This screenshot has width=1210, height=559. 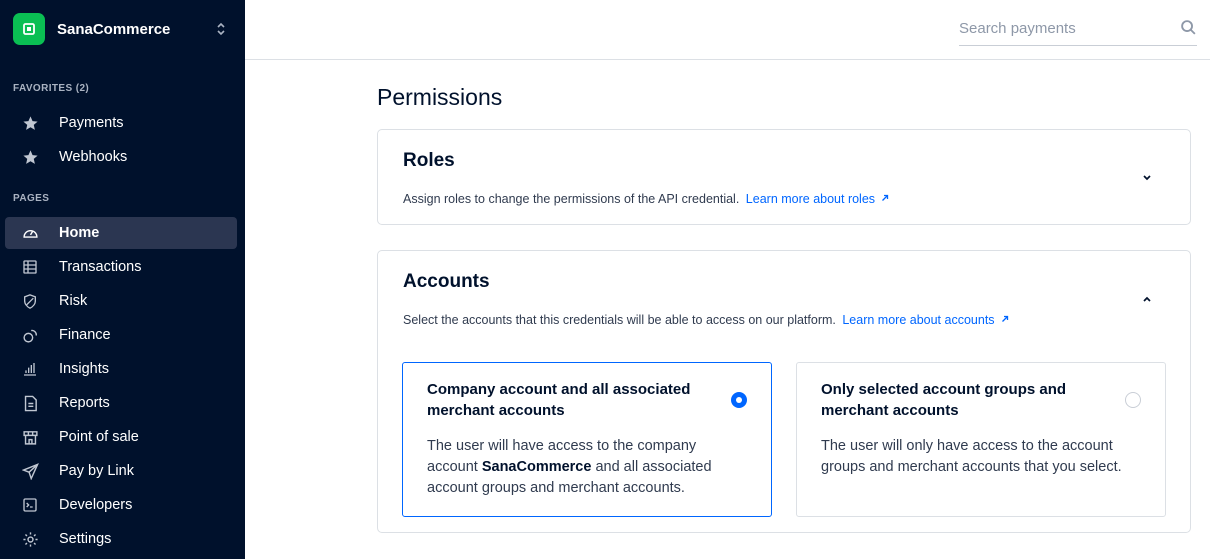 What do you see at coordinates (30, 471) in the screenshot?
I see `paper-plane-icon` at bounding box center [30, 471].